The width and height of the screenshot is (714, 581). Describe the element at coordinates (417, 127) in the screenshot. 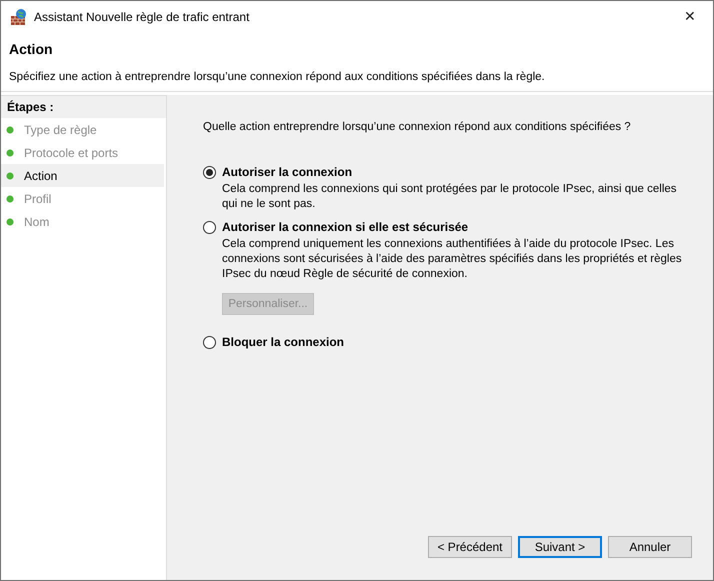

I see `question-text: Quelle action entreprendre lorsqu’une connexion répond aux conditions spécifiées ?` at that location.